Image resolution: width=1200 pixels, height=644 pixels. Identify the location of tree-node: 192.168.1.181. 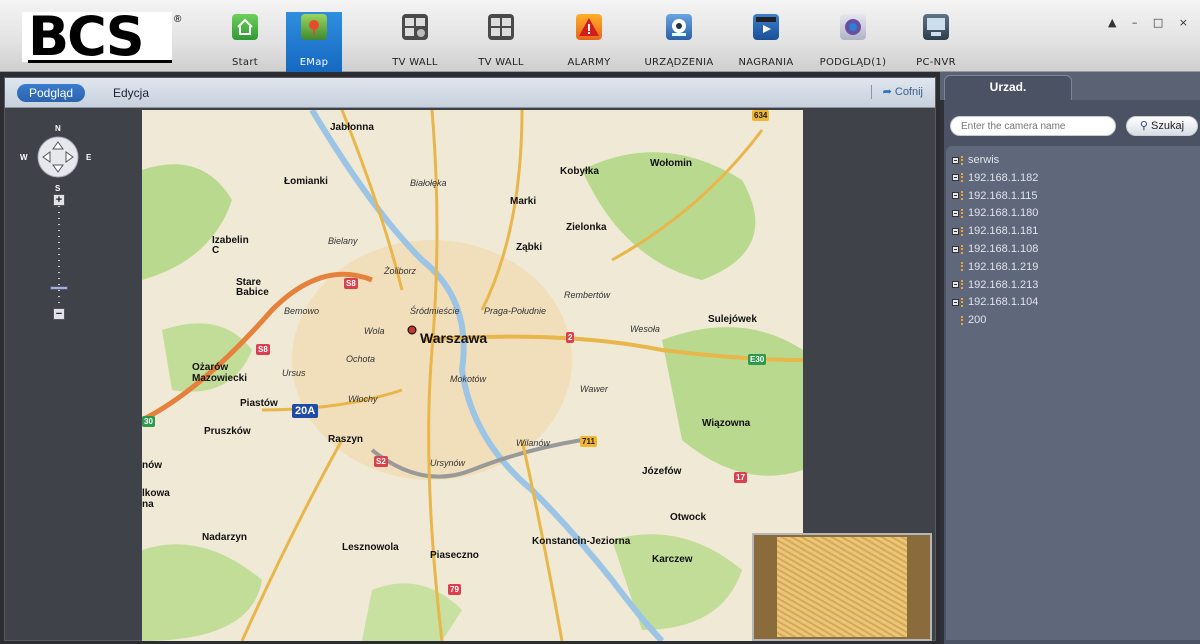
(1076, 232).